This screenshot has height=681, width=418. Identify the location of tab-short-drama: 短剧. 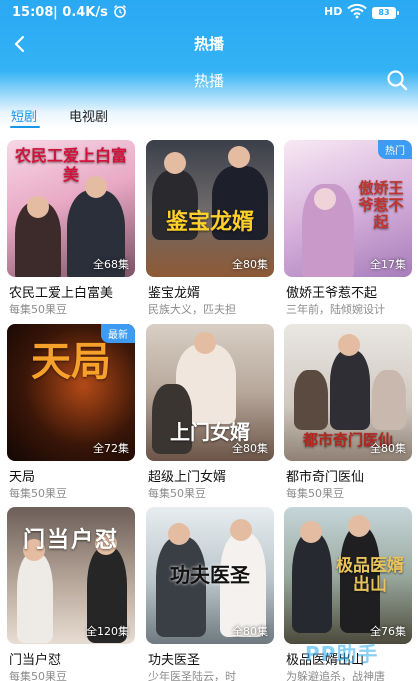
(24, 115).